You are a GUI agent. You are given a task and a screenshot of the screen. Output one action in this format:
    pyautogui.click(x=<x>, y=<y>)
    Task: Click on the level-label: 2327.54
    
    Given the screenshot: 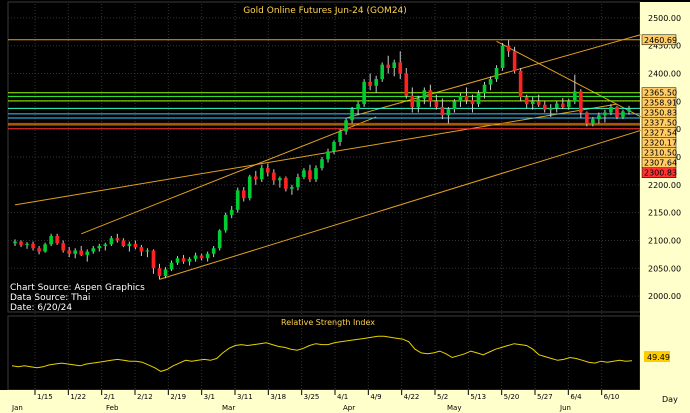 What is the action you would take?
    pyautogui.click(x=660, y=133)
    